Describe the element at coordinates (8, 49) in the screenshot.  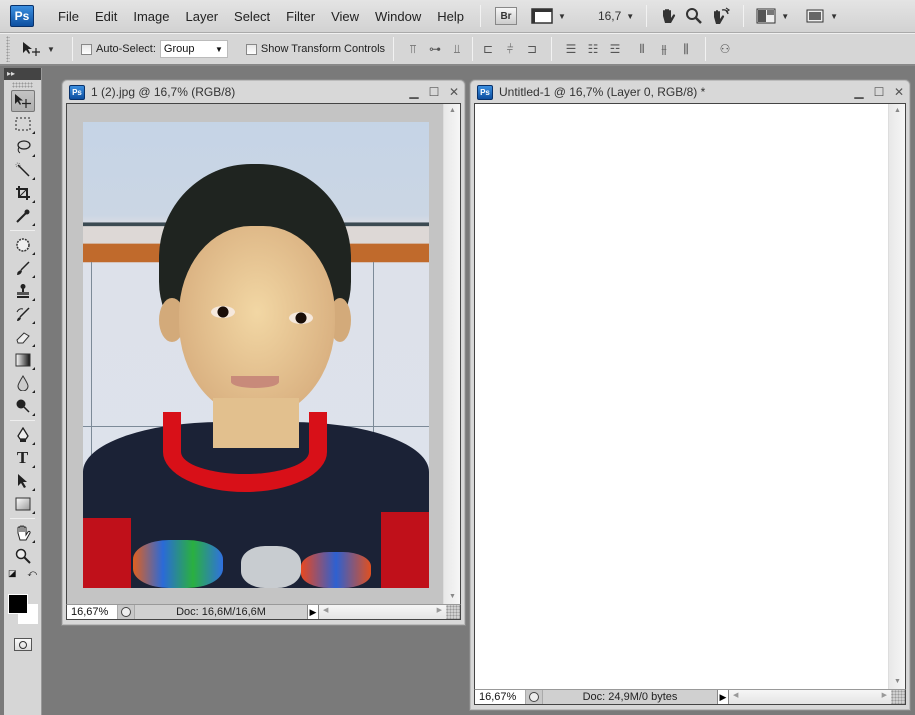
I see `options-bar-grip` at that location.